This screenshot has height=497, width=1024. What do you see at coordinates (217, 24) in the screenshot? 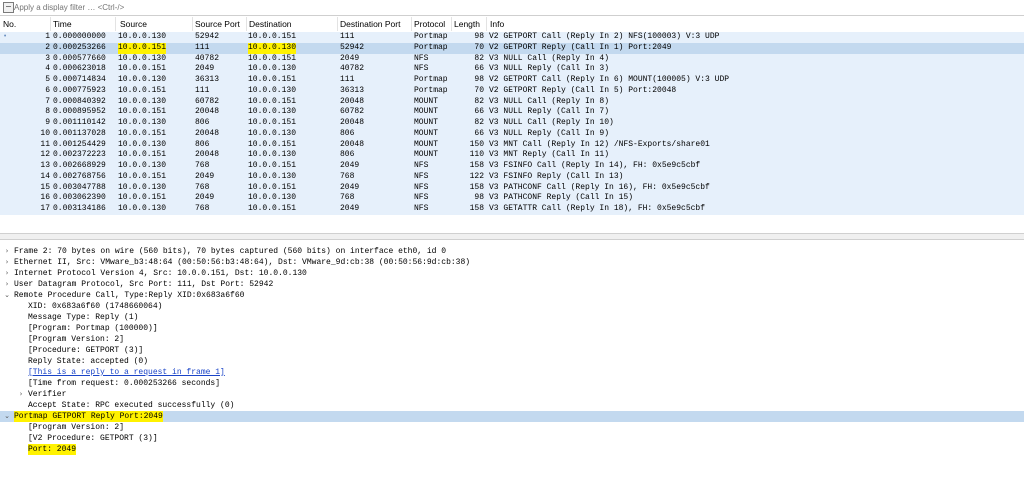
I see `column-header-source-port: Source Port` at bounding box center [217, 24].